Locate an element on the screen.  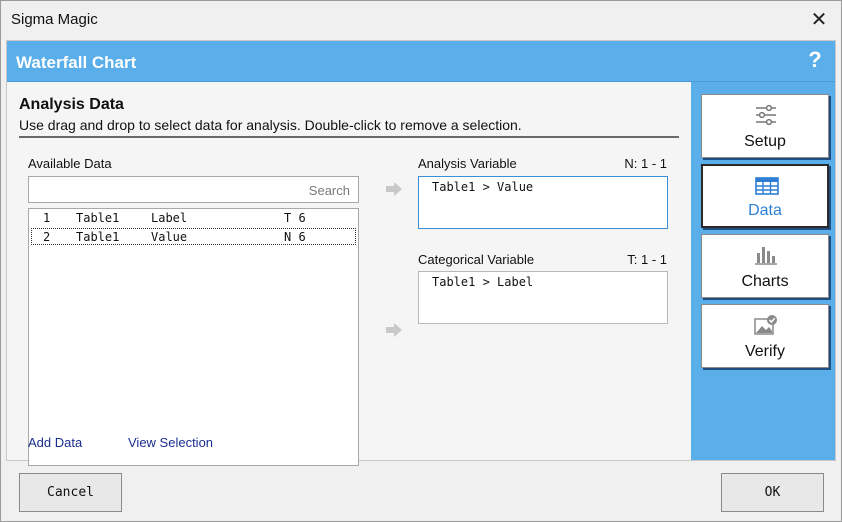
help-icon: ? is located at coordinates (815, 61).